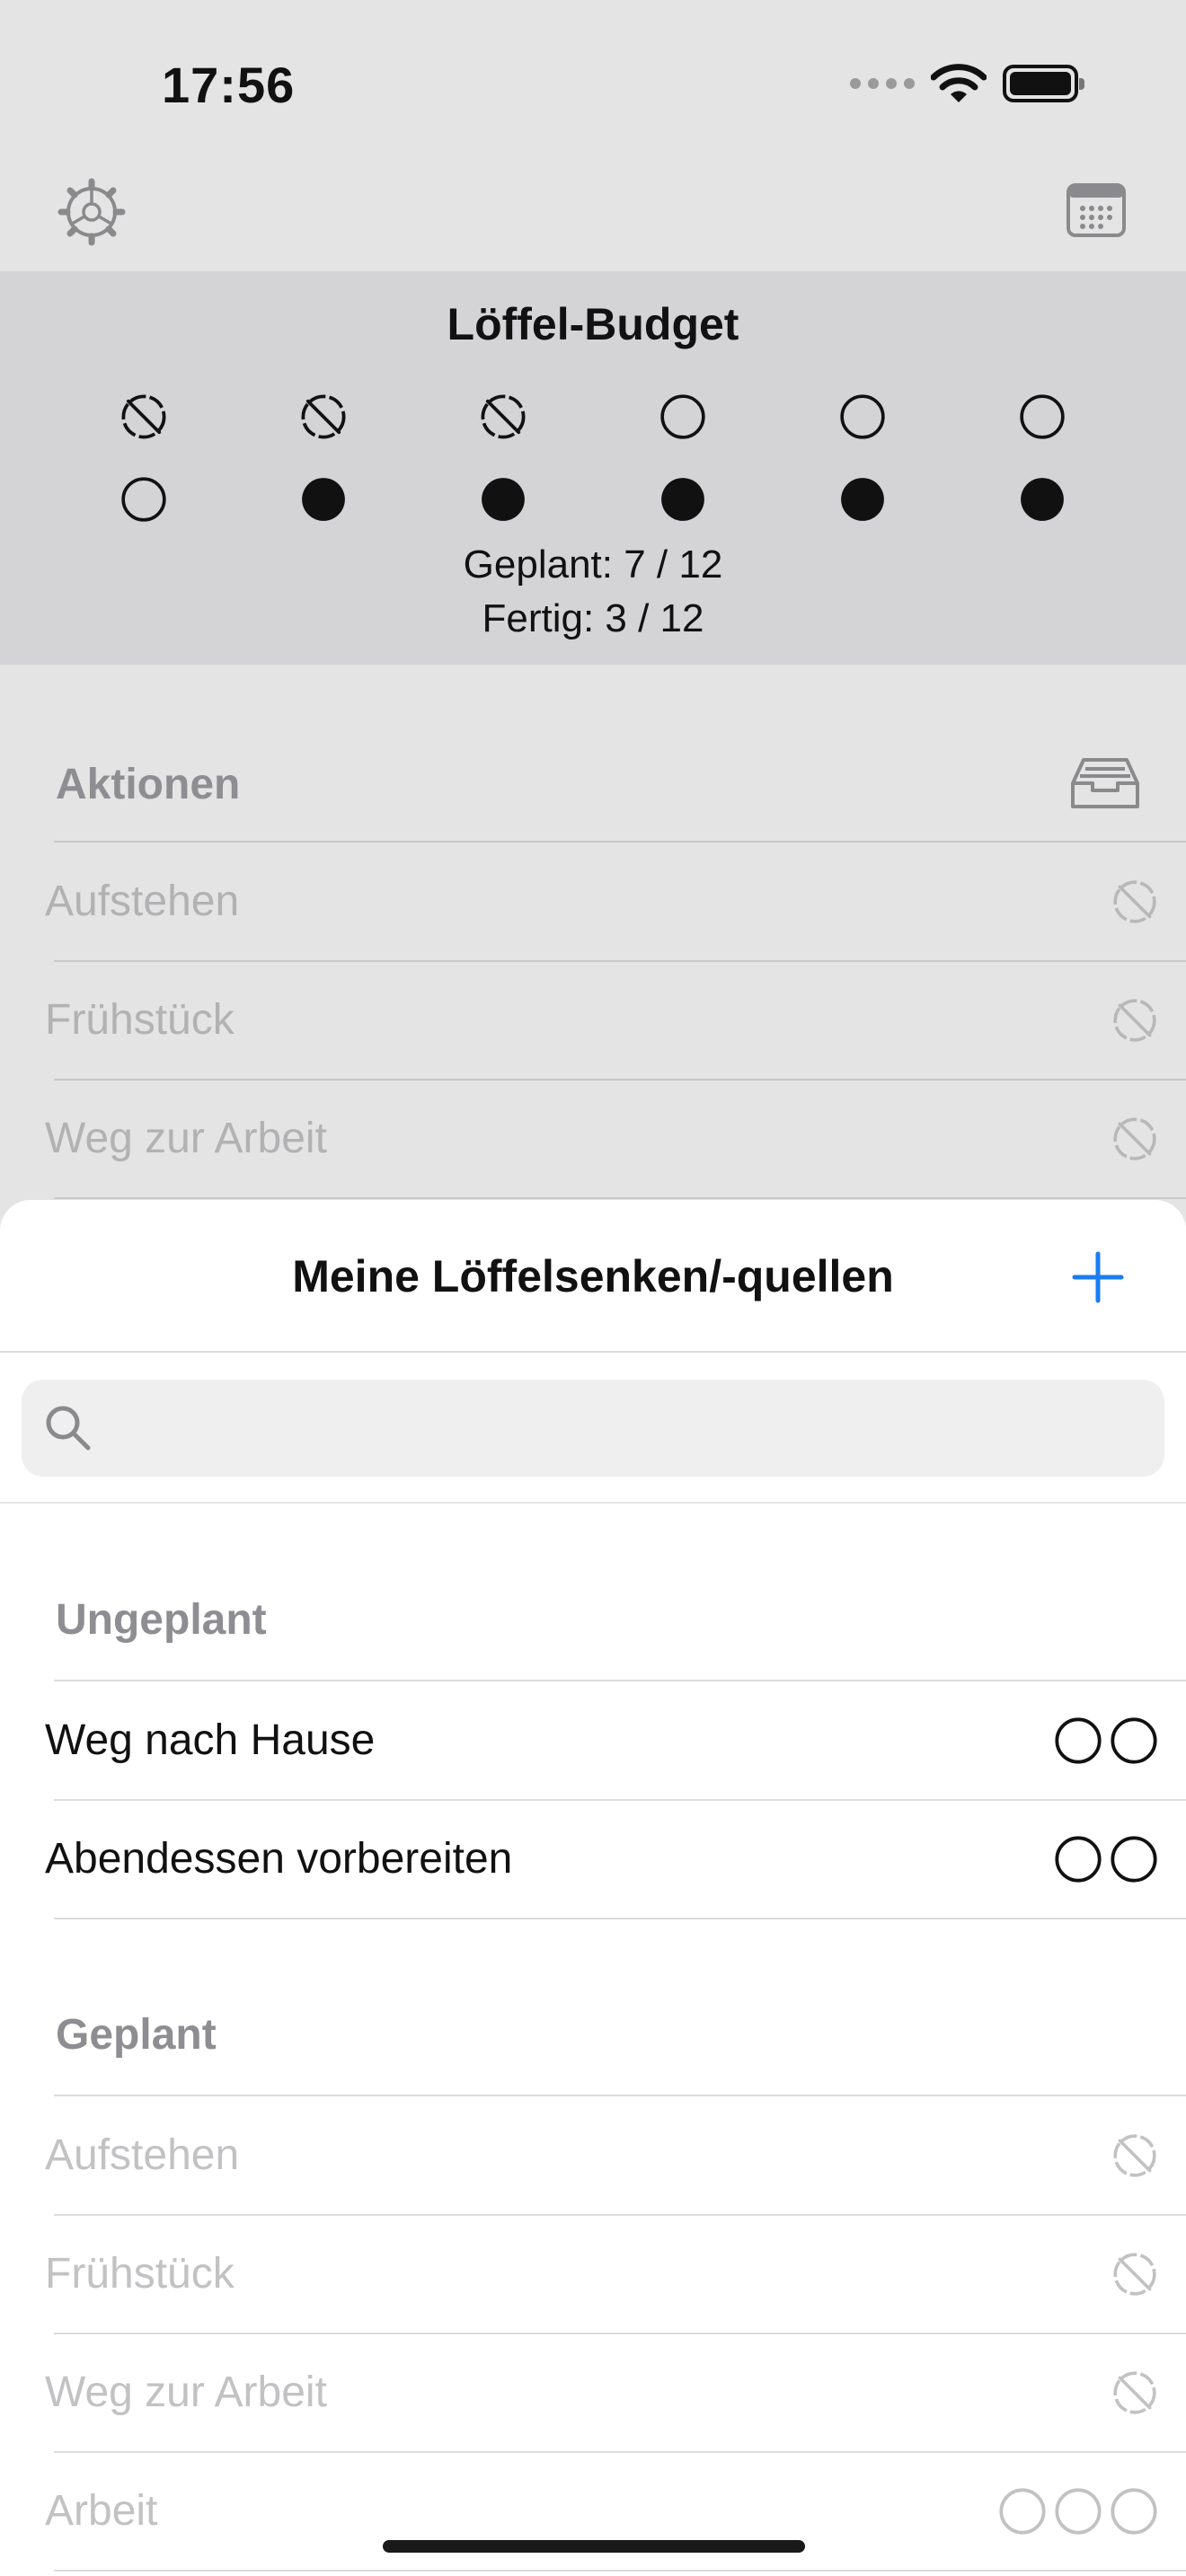 The image size is (1186, 2576). I want to click on home-indicator, so click(594, 2546).